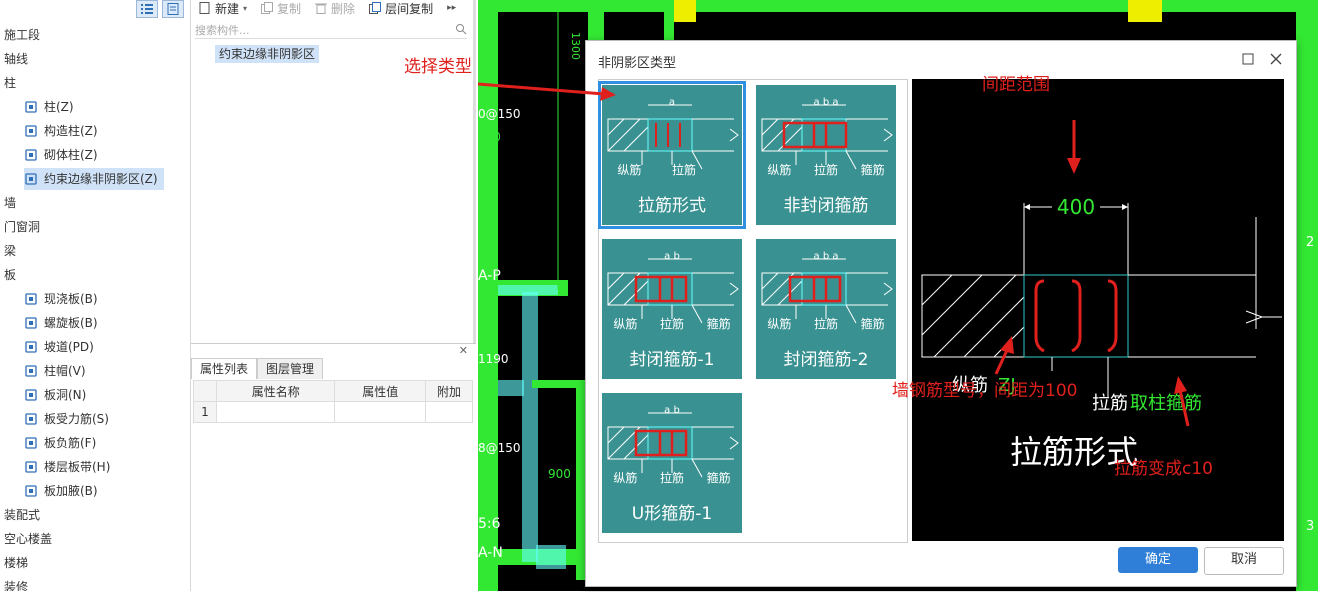 This screenshot has height=592, width=1318. I want to click on type-tile: a b 纵筋 拉筋 箍筋 U形箍筋-1, so click(672, 463).